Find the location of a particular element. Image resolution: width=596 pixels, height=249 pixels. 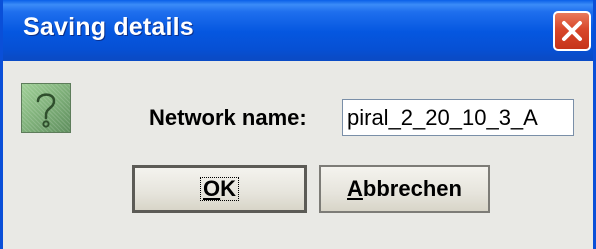

cancel-button: Abbrechen is located at coordinates (404, 189).